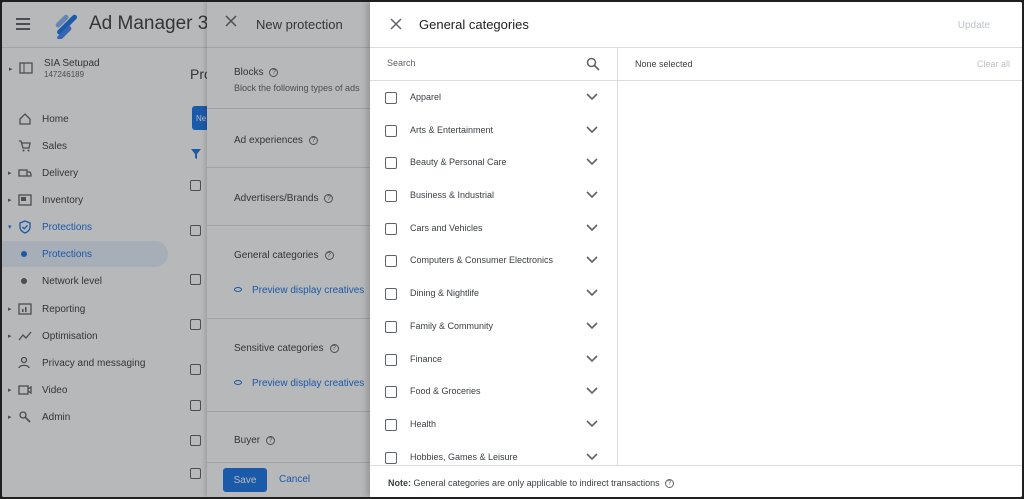 Image resolution: width=1024 pixels, height=499 pixels. Describe the element at coordinates (493, 391) in the screenshot. I see `category-row: Food & Groceries` at that location.